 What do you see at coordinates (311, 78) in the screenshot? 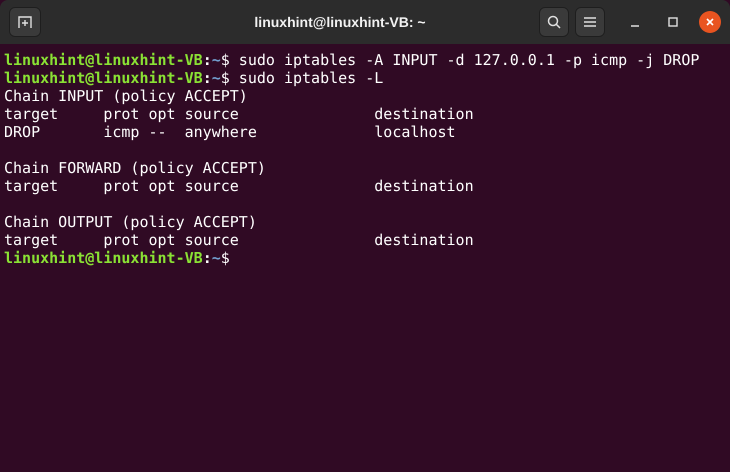
I see `command-text: sudo iptables -L` at bounding box center [311, 78].